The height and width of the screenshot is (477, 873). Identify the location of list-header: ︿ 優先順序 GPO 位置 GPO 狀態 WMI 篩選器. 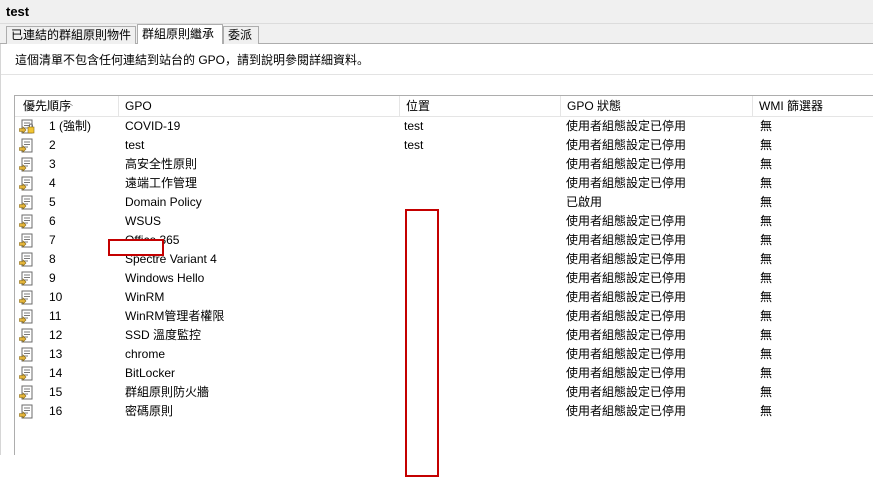
(444, 106).